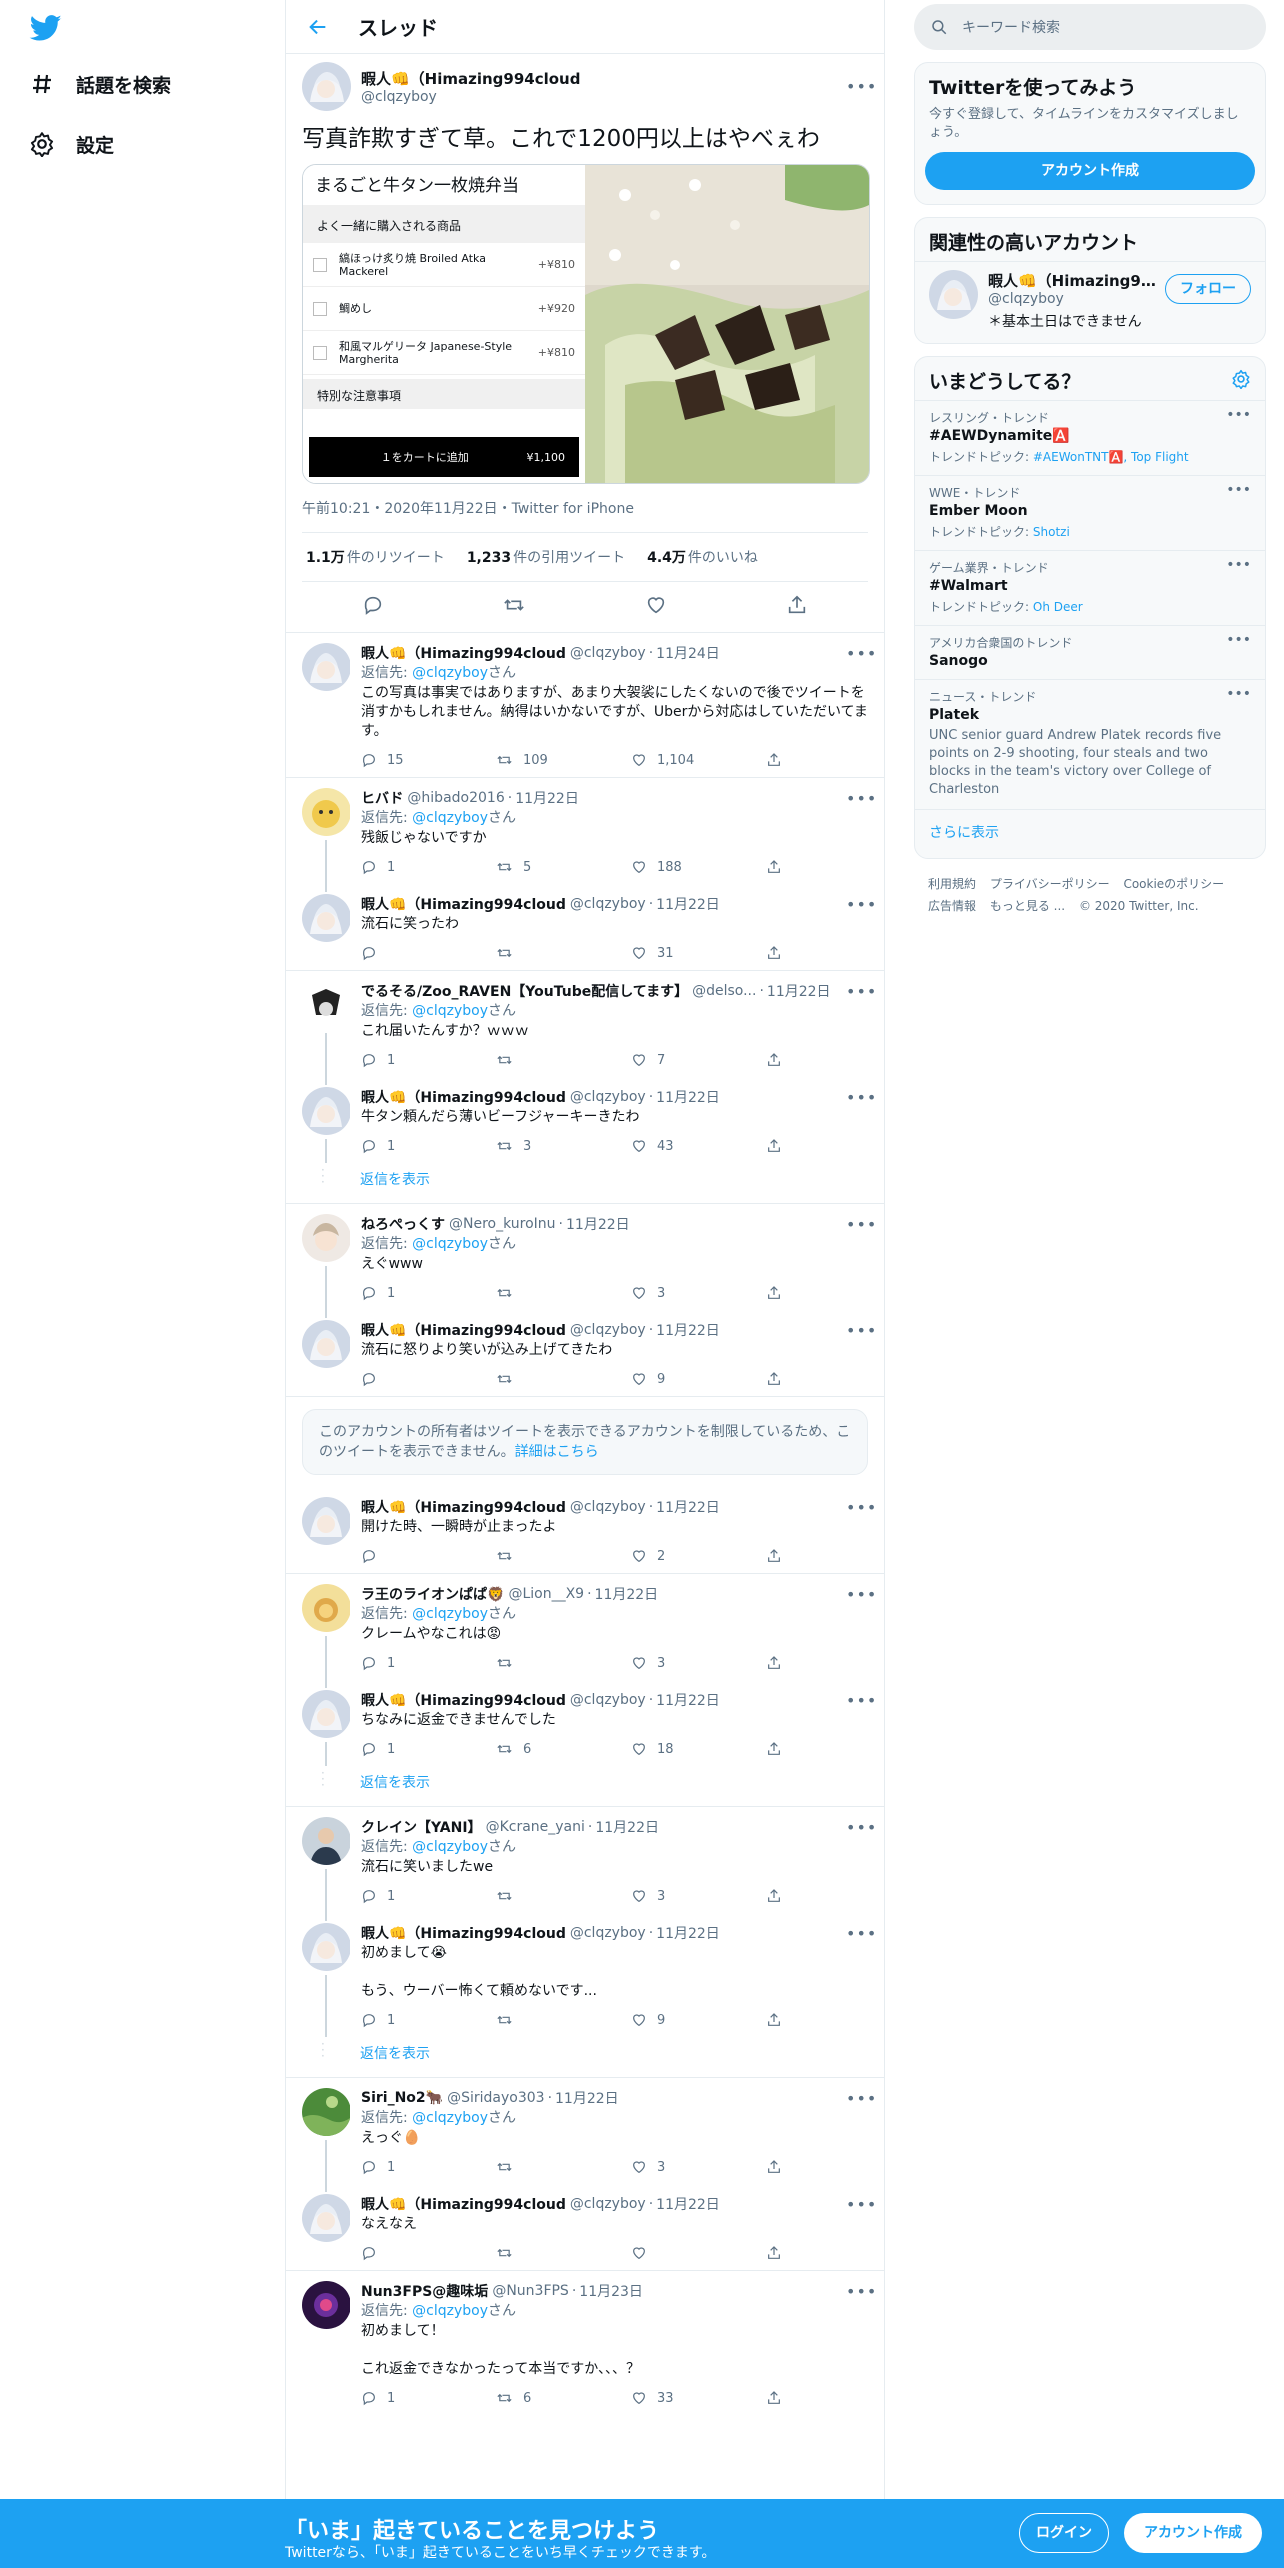 This screenshot has width=1284, height=2568. Describe the element at coordinates (421, 1827) in the screenshot. I see `author-name: クレイン【YANI】` at that location.